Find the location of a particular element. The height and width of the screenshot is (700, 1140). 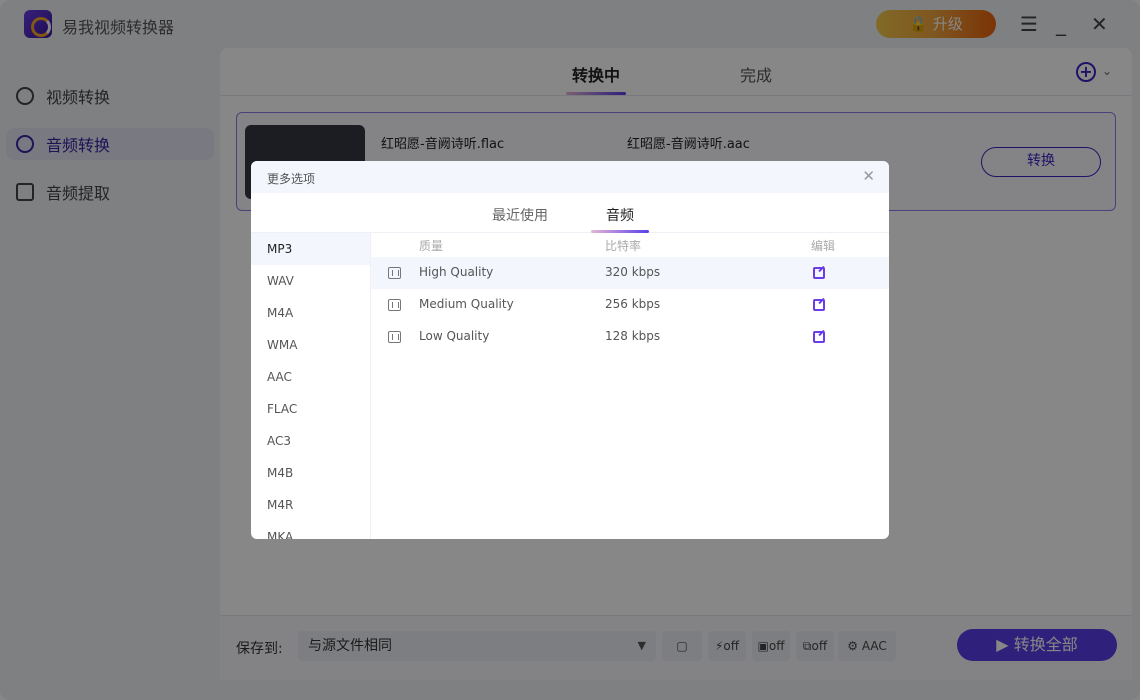

quality-name: Low Quality is located at coordinates (454, 336).